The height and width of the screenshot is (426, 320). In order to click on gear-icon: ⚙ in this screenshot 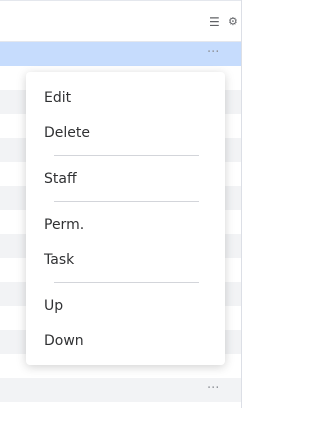, I will do `click(233, 22)`.